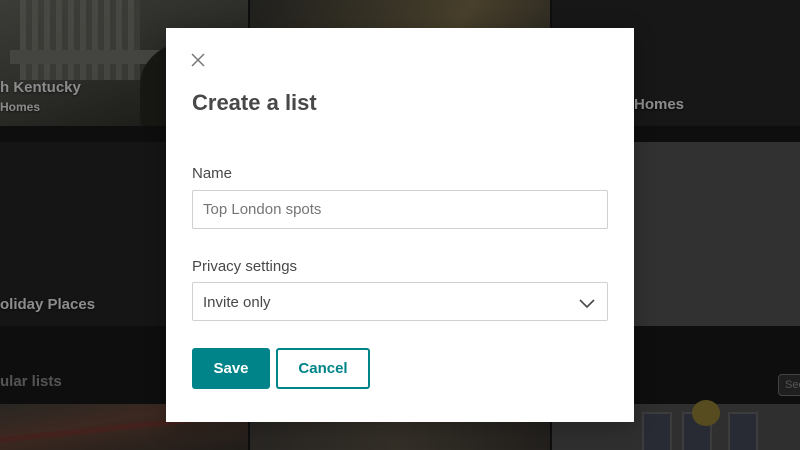  I want to click on name-label: Name, so click(212, 173).